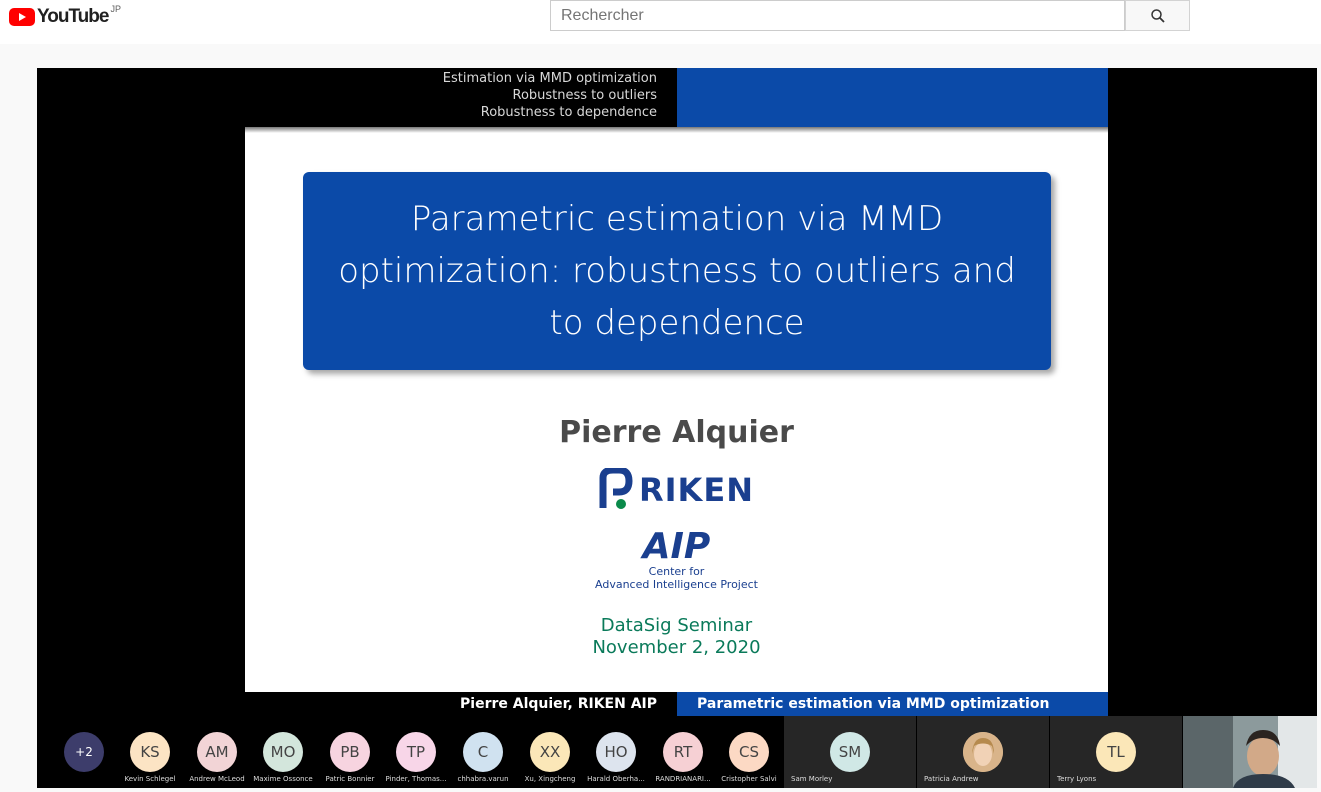 The height and width of the screenshot is (792, 1321). Describe the element at coordinates (558, 704) in the screenshot. I see `footer-author: Pierre Alquier, RIKEN AIP` at that location.